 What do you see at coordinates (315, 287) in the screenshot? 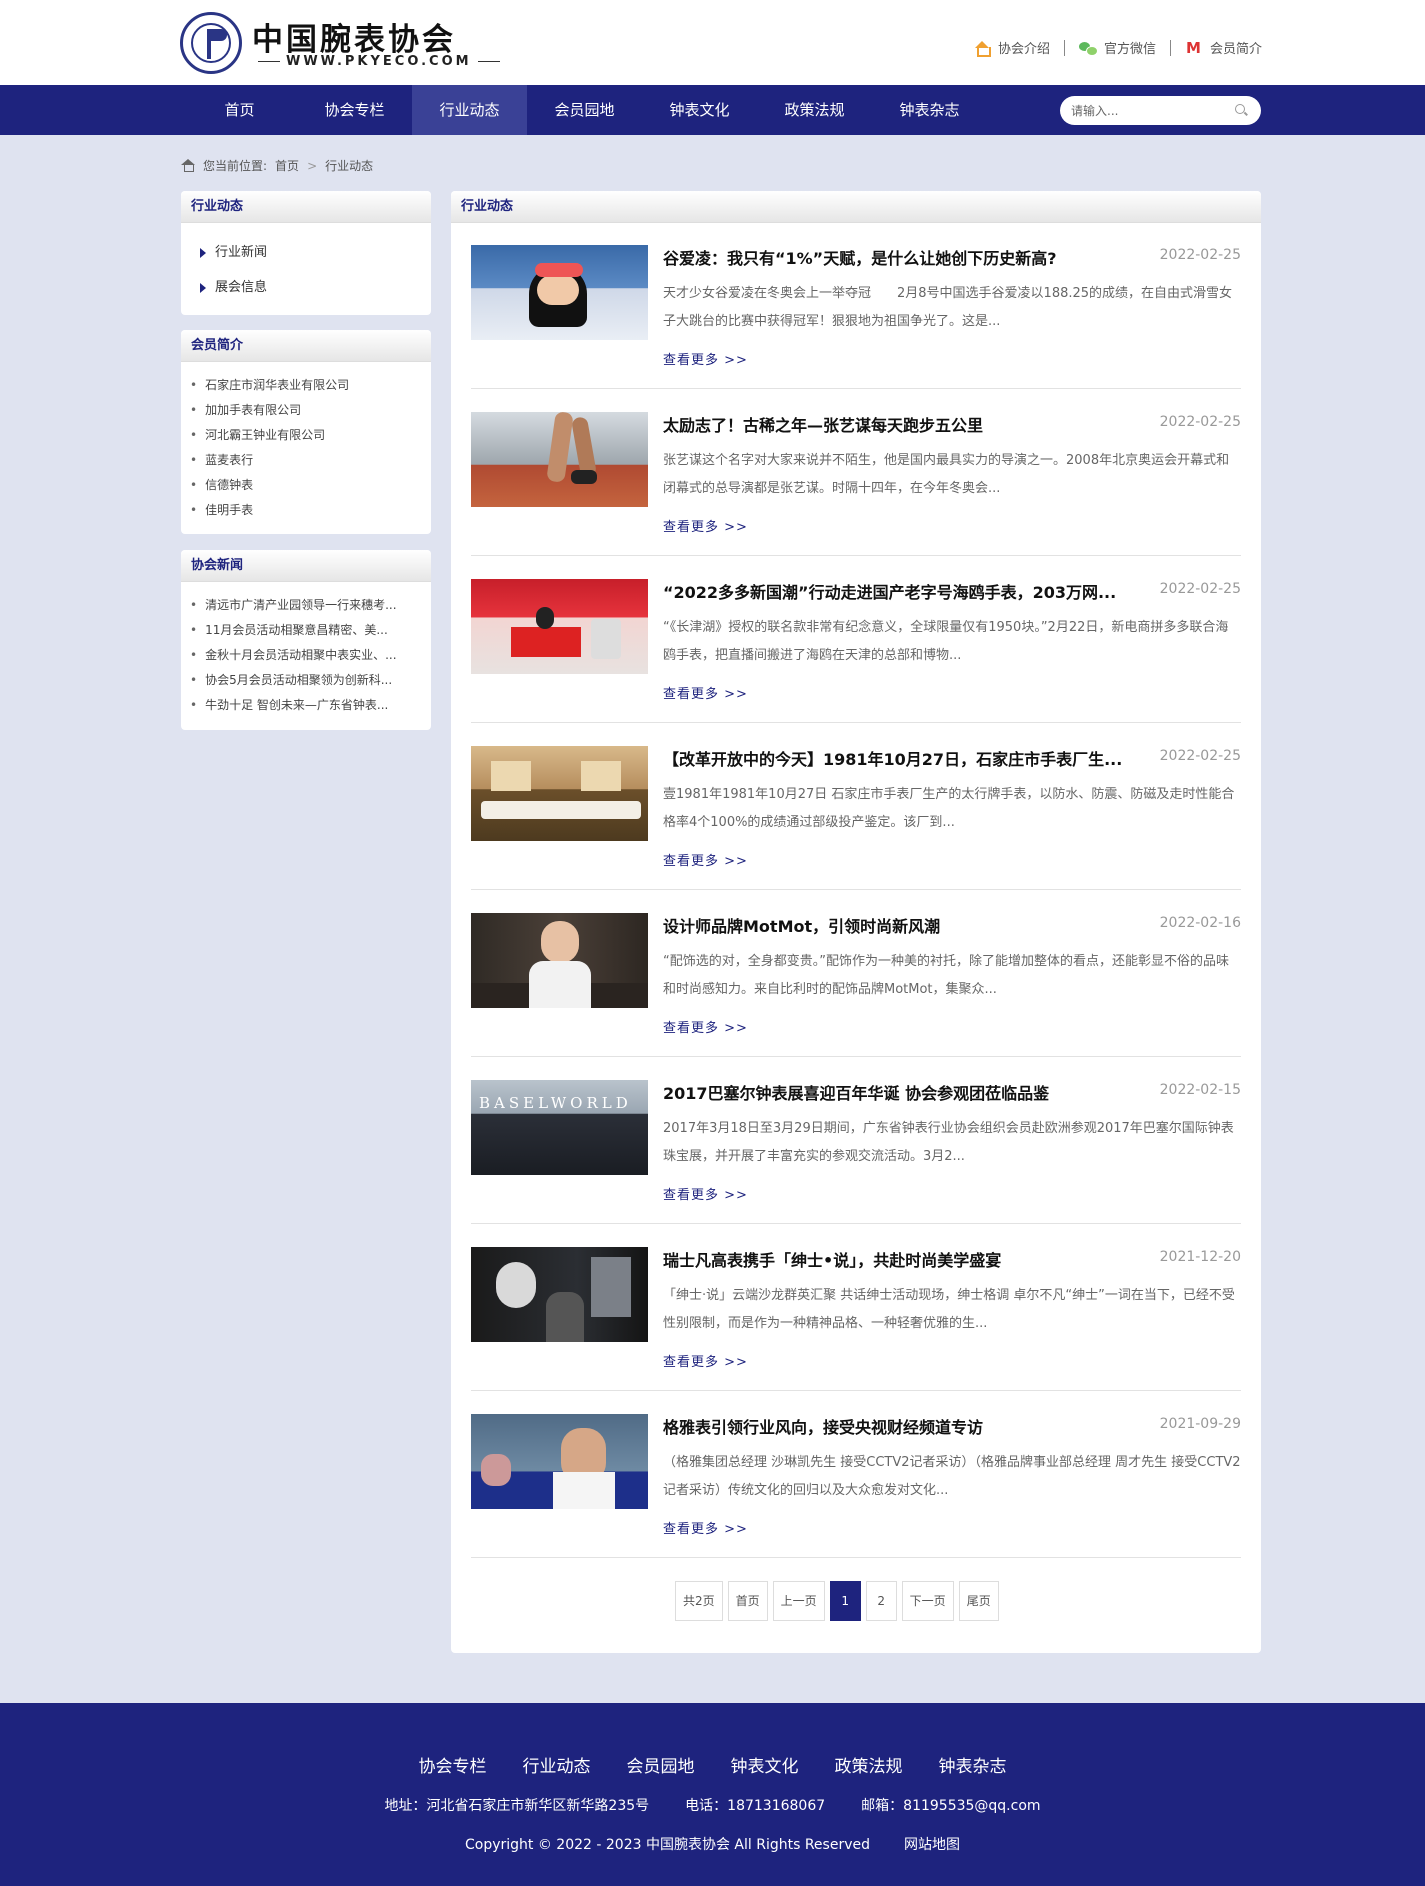
I see `sidebar-item-exhibitions: 展会信息` at bounding box center [315, 287].